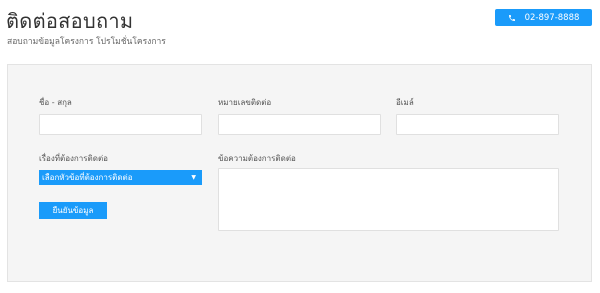 The width and height of the screenshot is (600, 293). Describe the element at coordinates (70, 21) in the screenshot. I see `page-title: ติดต่อสอบถาม` at that location.